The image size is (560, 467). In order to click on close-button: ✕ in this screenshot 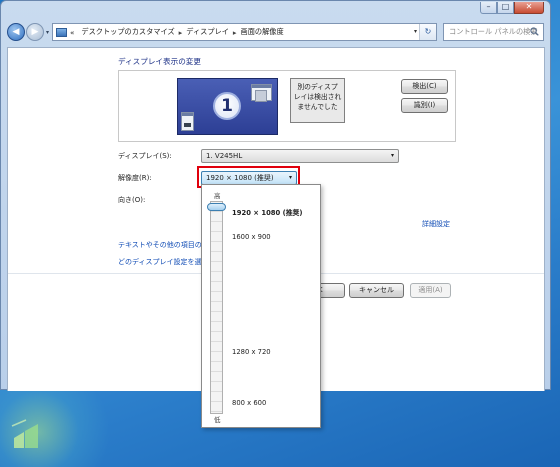, I will do `click(529, 8)`.